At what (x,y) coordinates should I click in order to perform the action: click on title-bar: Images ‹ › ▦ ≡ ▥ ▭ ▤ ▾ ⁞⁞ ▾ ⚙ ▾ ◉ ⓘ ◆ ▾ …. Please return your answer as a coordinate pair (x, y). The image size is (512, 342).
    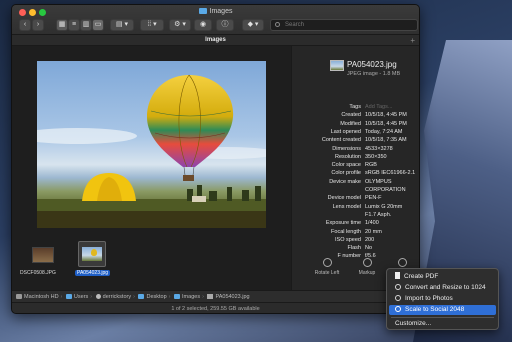
    Looking at the image, I should click on (215, 20).